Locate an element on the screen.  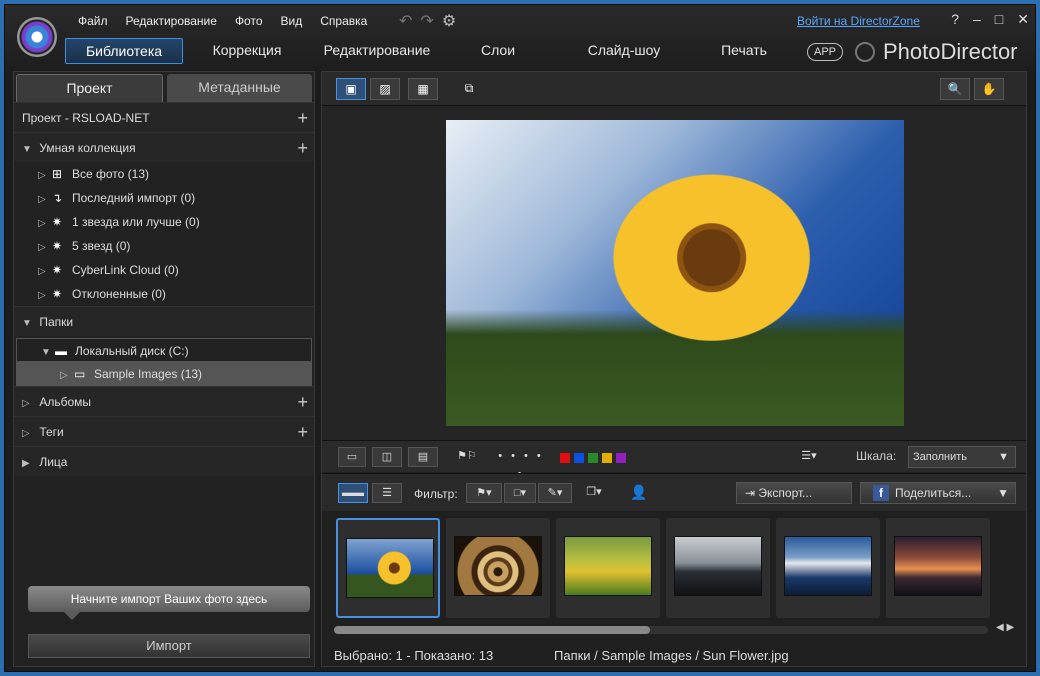
add-album-icon: + is located at coordinates (302, 402).